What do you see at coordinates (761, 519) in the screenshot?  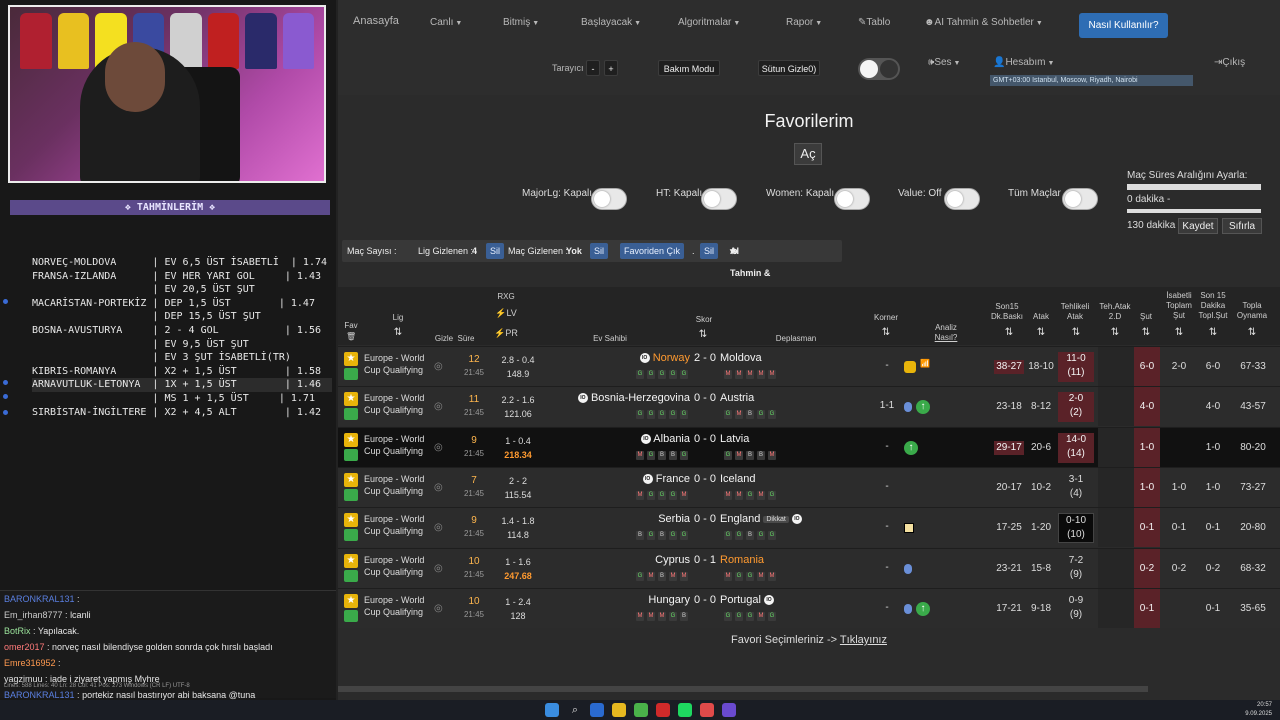 I see `away-team: England Dikkat IO` at bounding box center [761, 519].